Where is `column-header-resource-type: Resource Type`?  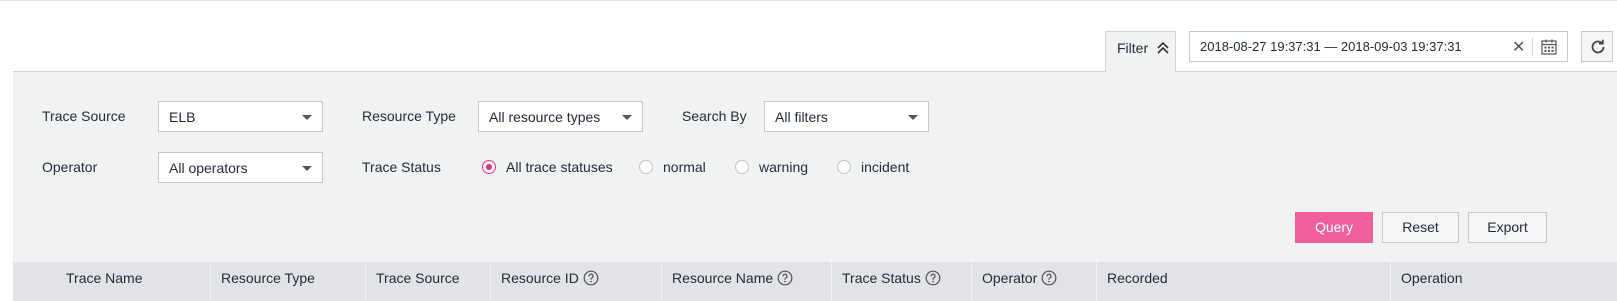 column-header-resource-type: Resource Type is located at coordinates (287, 281).